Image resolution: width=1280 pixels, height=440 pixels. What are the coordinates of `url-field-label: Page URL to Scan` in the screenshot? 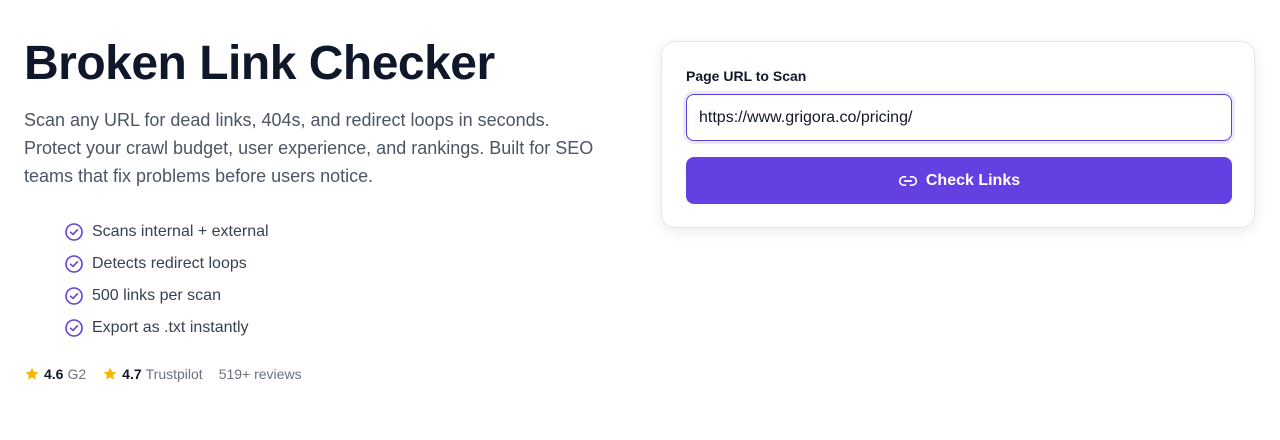 It's located at (746, 76).